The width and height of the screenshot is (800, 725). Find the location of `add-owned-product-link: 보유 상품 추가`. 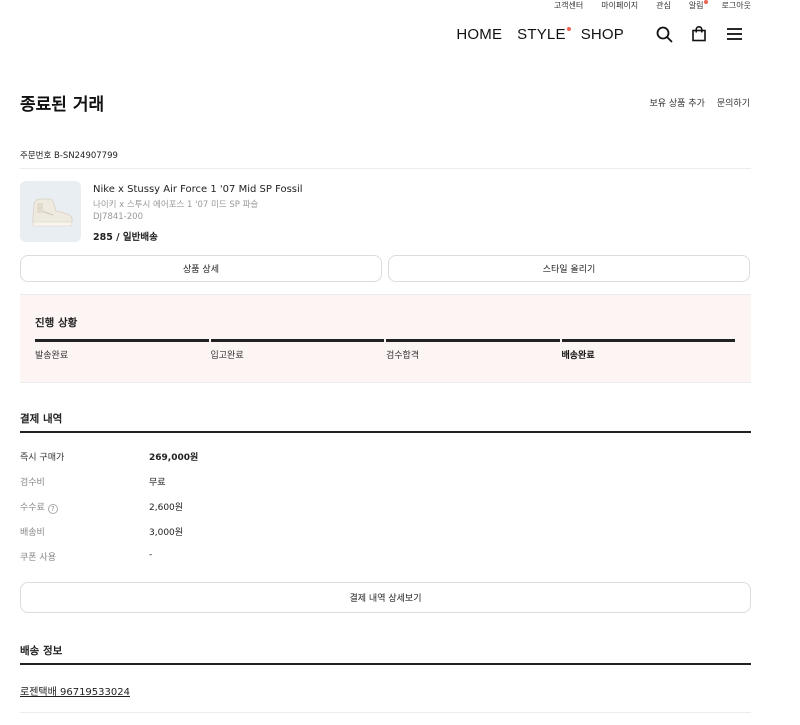

add-owned-product-link: 보유 상품 추가 is located at coordinates (676, 102).